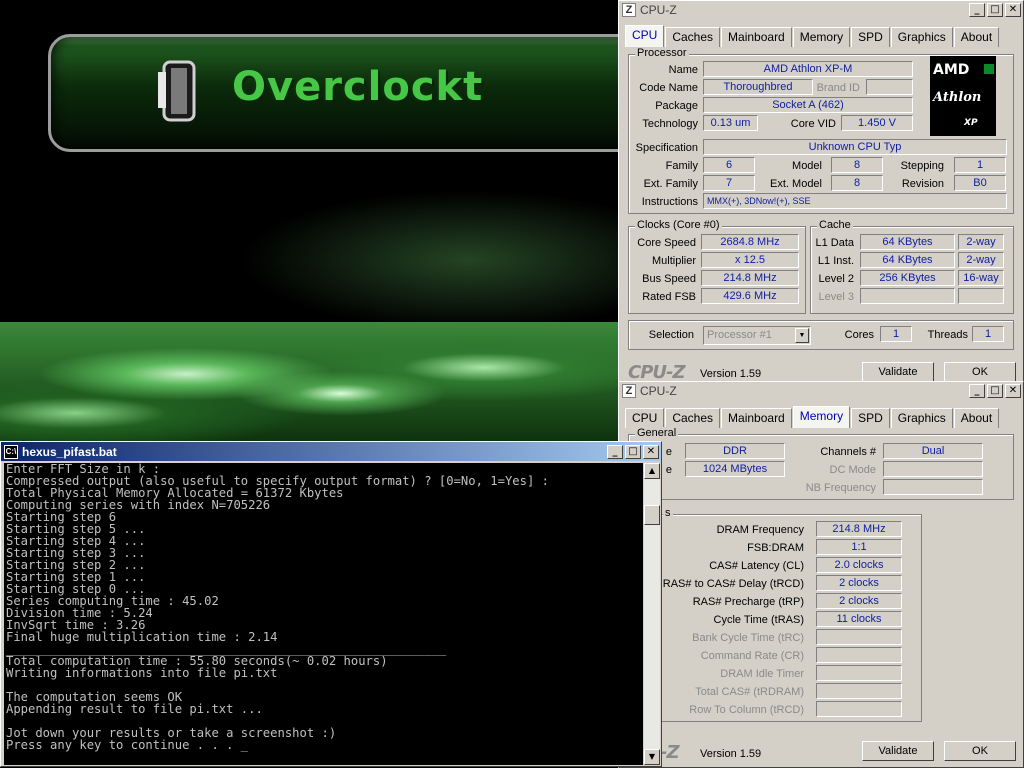 The width and height of the screenshot is (1024, 768). I want to click on stepping-value: 1, so click(980, 165).